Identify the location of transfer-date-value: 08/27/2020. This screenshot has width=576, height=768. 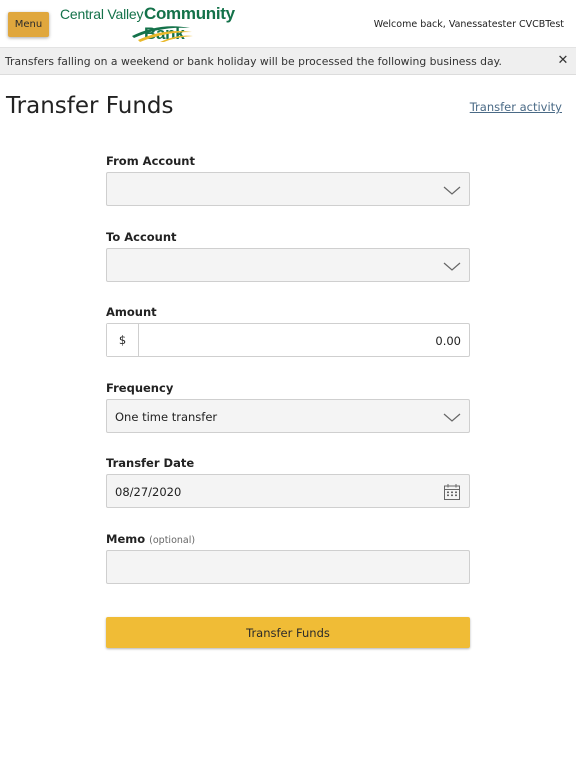
(148, 492).